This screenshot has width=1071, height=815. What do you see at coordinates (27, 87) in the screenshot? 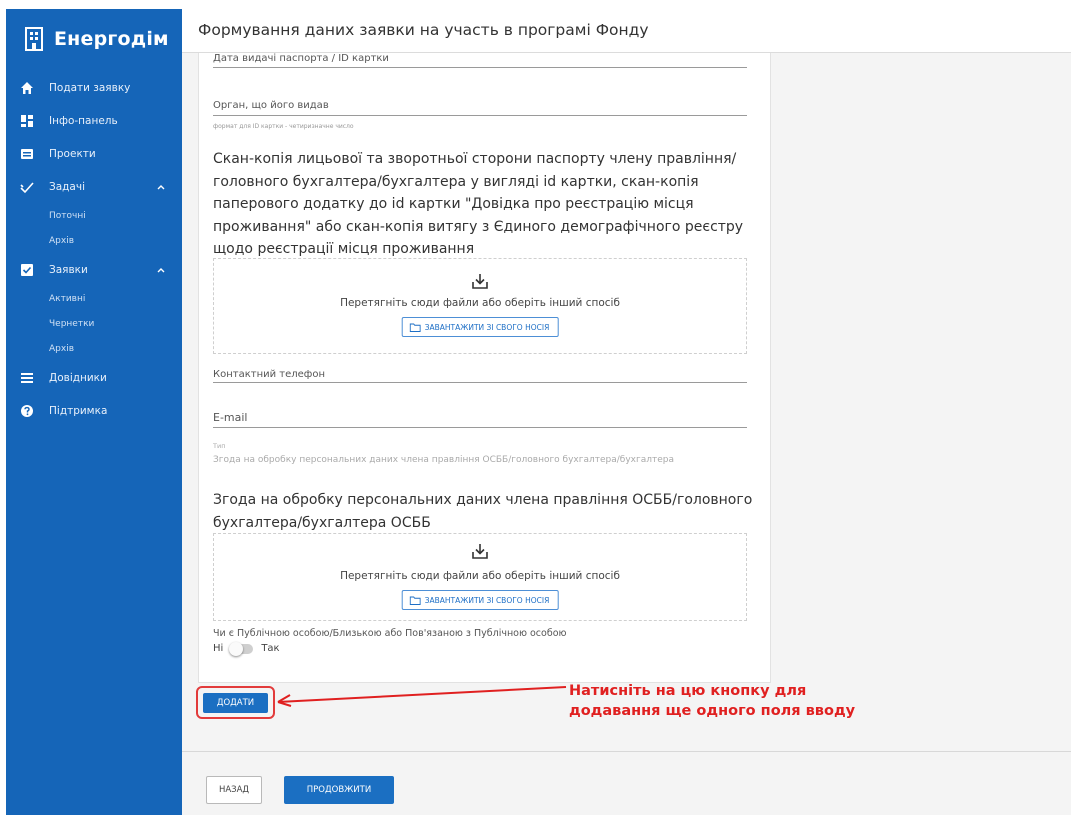
I see `home-icon` at bounding box center [27, 87].